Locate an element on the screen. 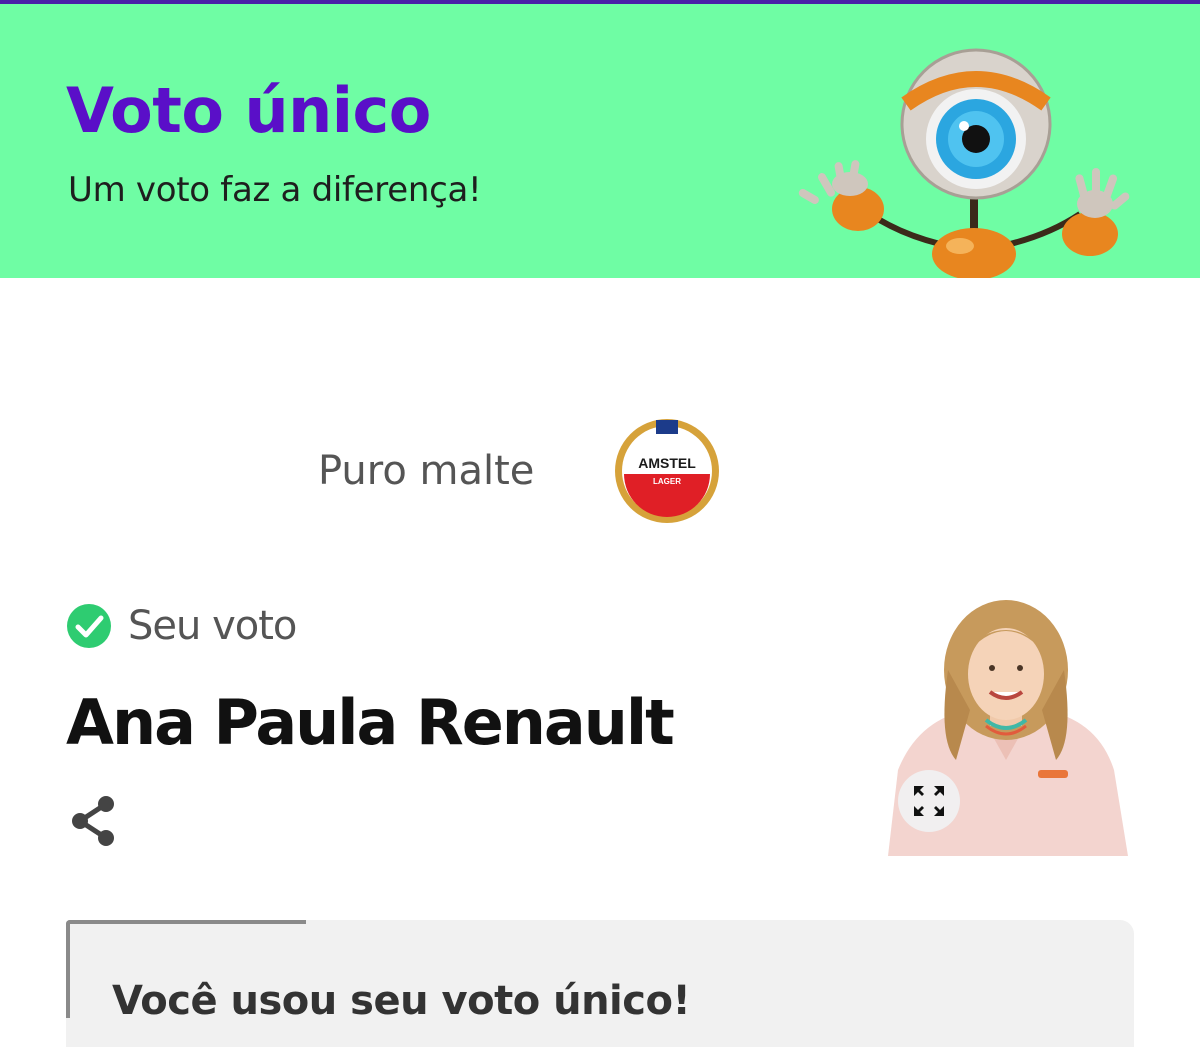 The width and height of the screenshot is (1200, 1047). vote-confirmation-card: Você usou seu voto único! is located at coordinates (600, 983).